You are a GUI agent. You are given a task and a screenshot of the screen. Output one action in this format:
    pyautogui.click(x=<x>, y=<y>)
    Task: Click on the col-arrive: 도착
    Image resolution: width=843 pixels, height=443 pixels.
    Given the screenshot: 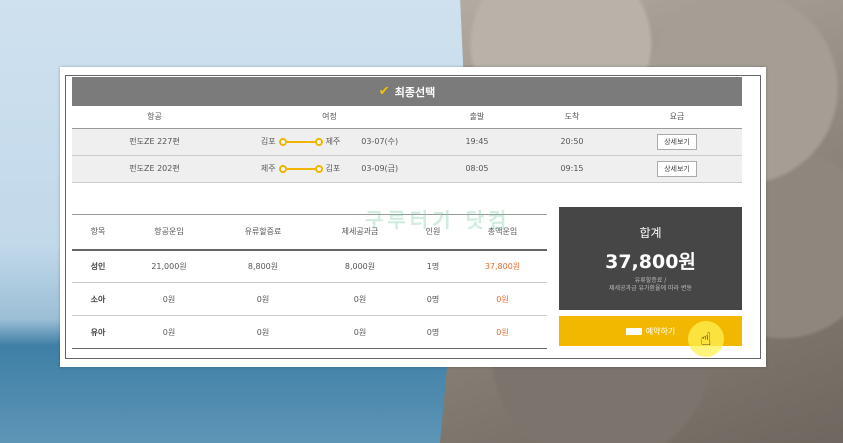 What is the action you would take?
    pyautogui.click(x=572, y=117)
    